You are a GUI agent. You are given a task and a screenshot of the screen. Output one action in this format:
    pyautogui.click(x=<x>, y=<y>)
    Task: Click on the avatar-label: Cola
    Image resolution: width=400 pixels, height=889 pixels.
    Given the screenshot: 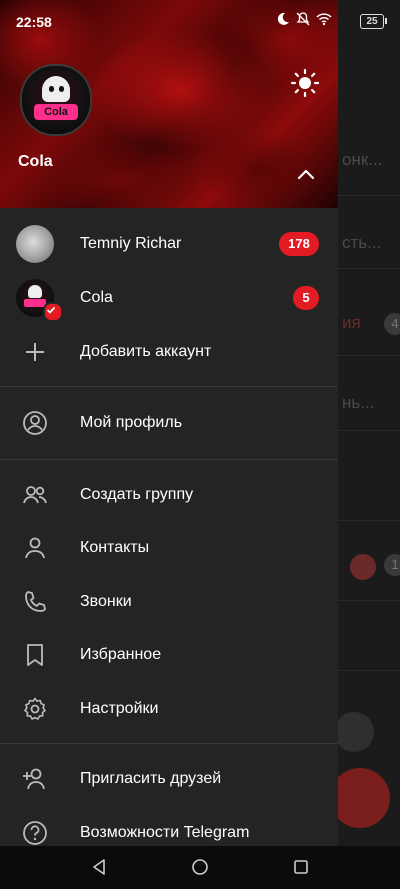 What is the action you would take?
    pyautogui.click(x=56, y=112)
    